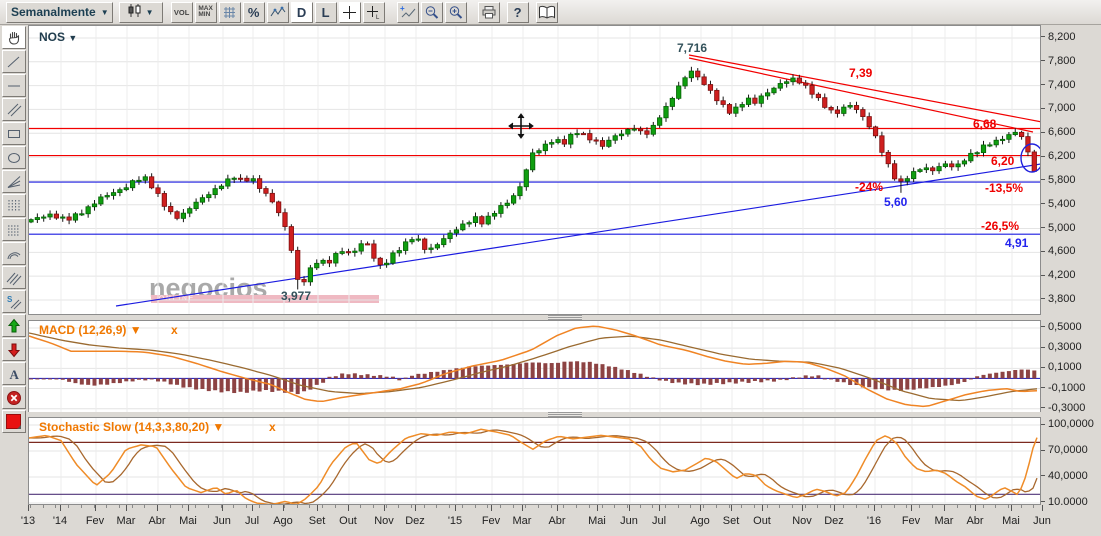 This screenshot has height=536, width=1101. What do you see at coordinates (14, 61) in the screenshot?
I see `trendline-tool` at bounding box center [14, 61].